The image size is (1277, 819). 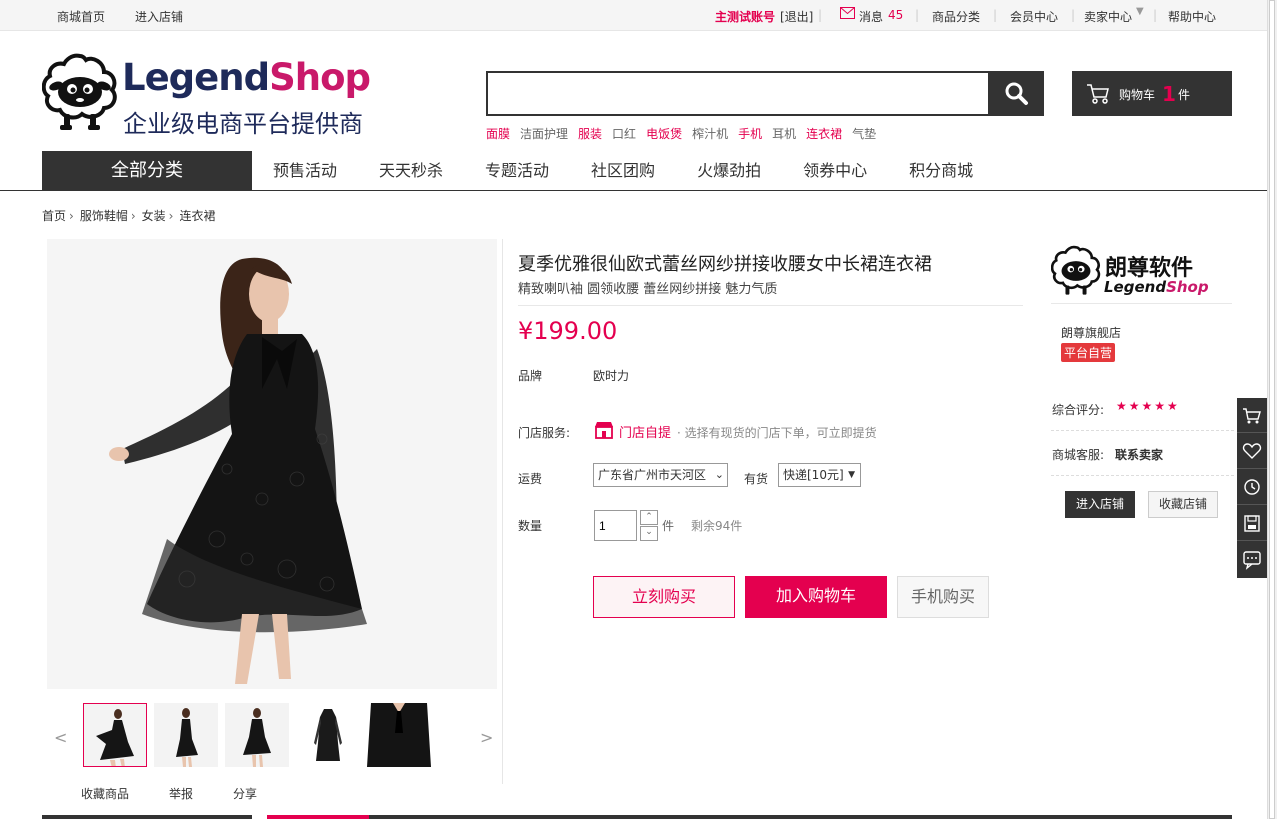 I want to click on customer-service-label: 商城客服:, so click(x=1078, y=455).